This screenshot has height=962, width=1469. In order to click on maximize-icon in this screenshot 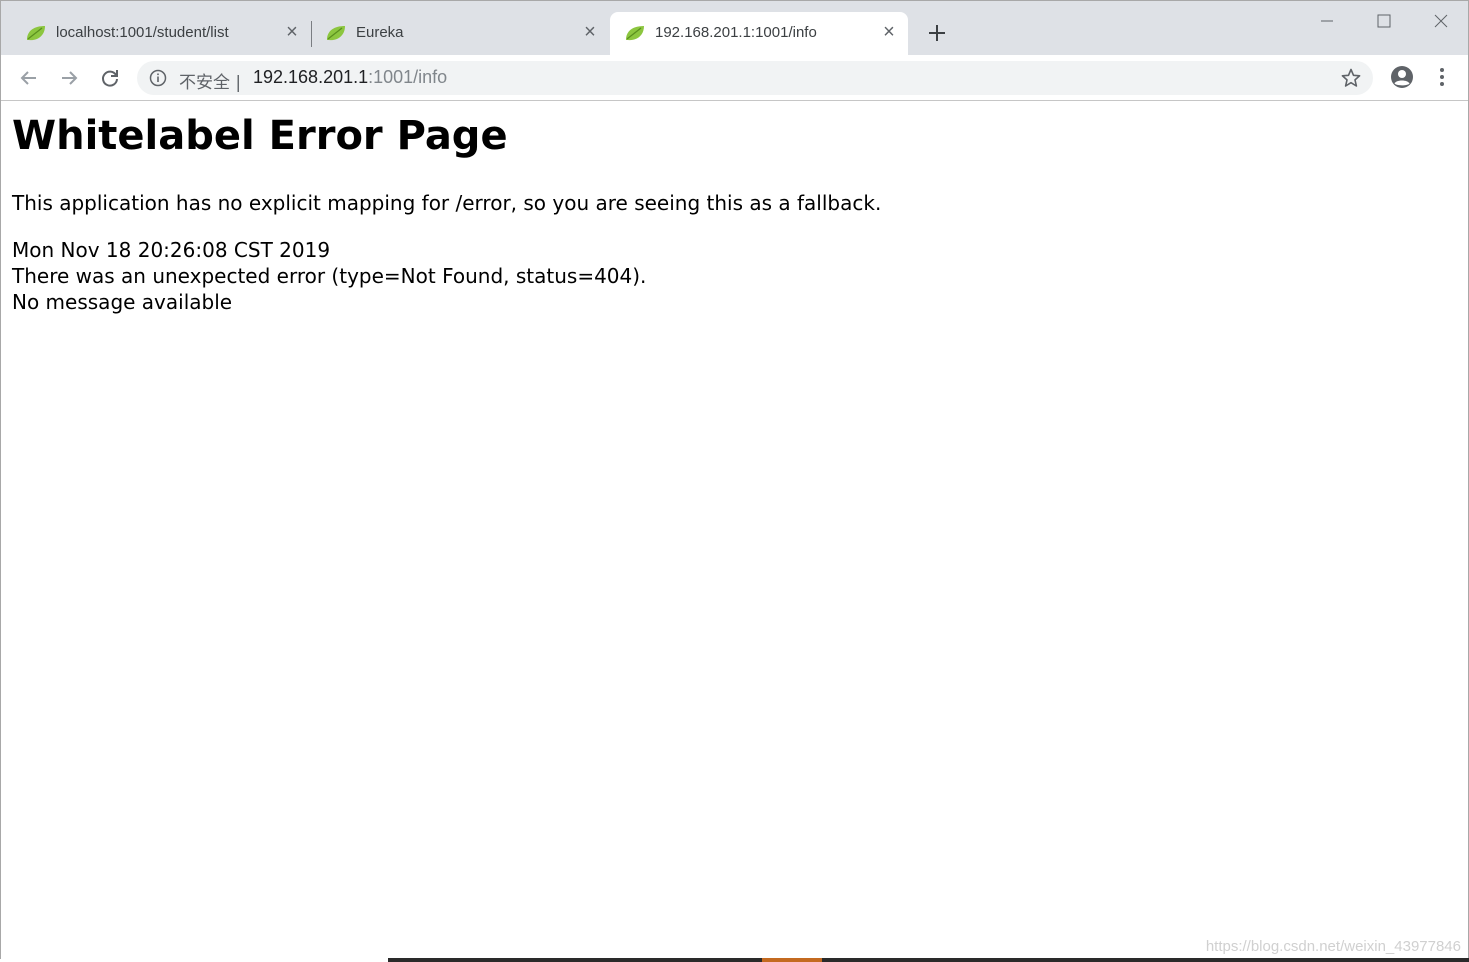, I will do `click(1384, 21)`.